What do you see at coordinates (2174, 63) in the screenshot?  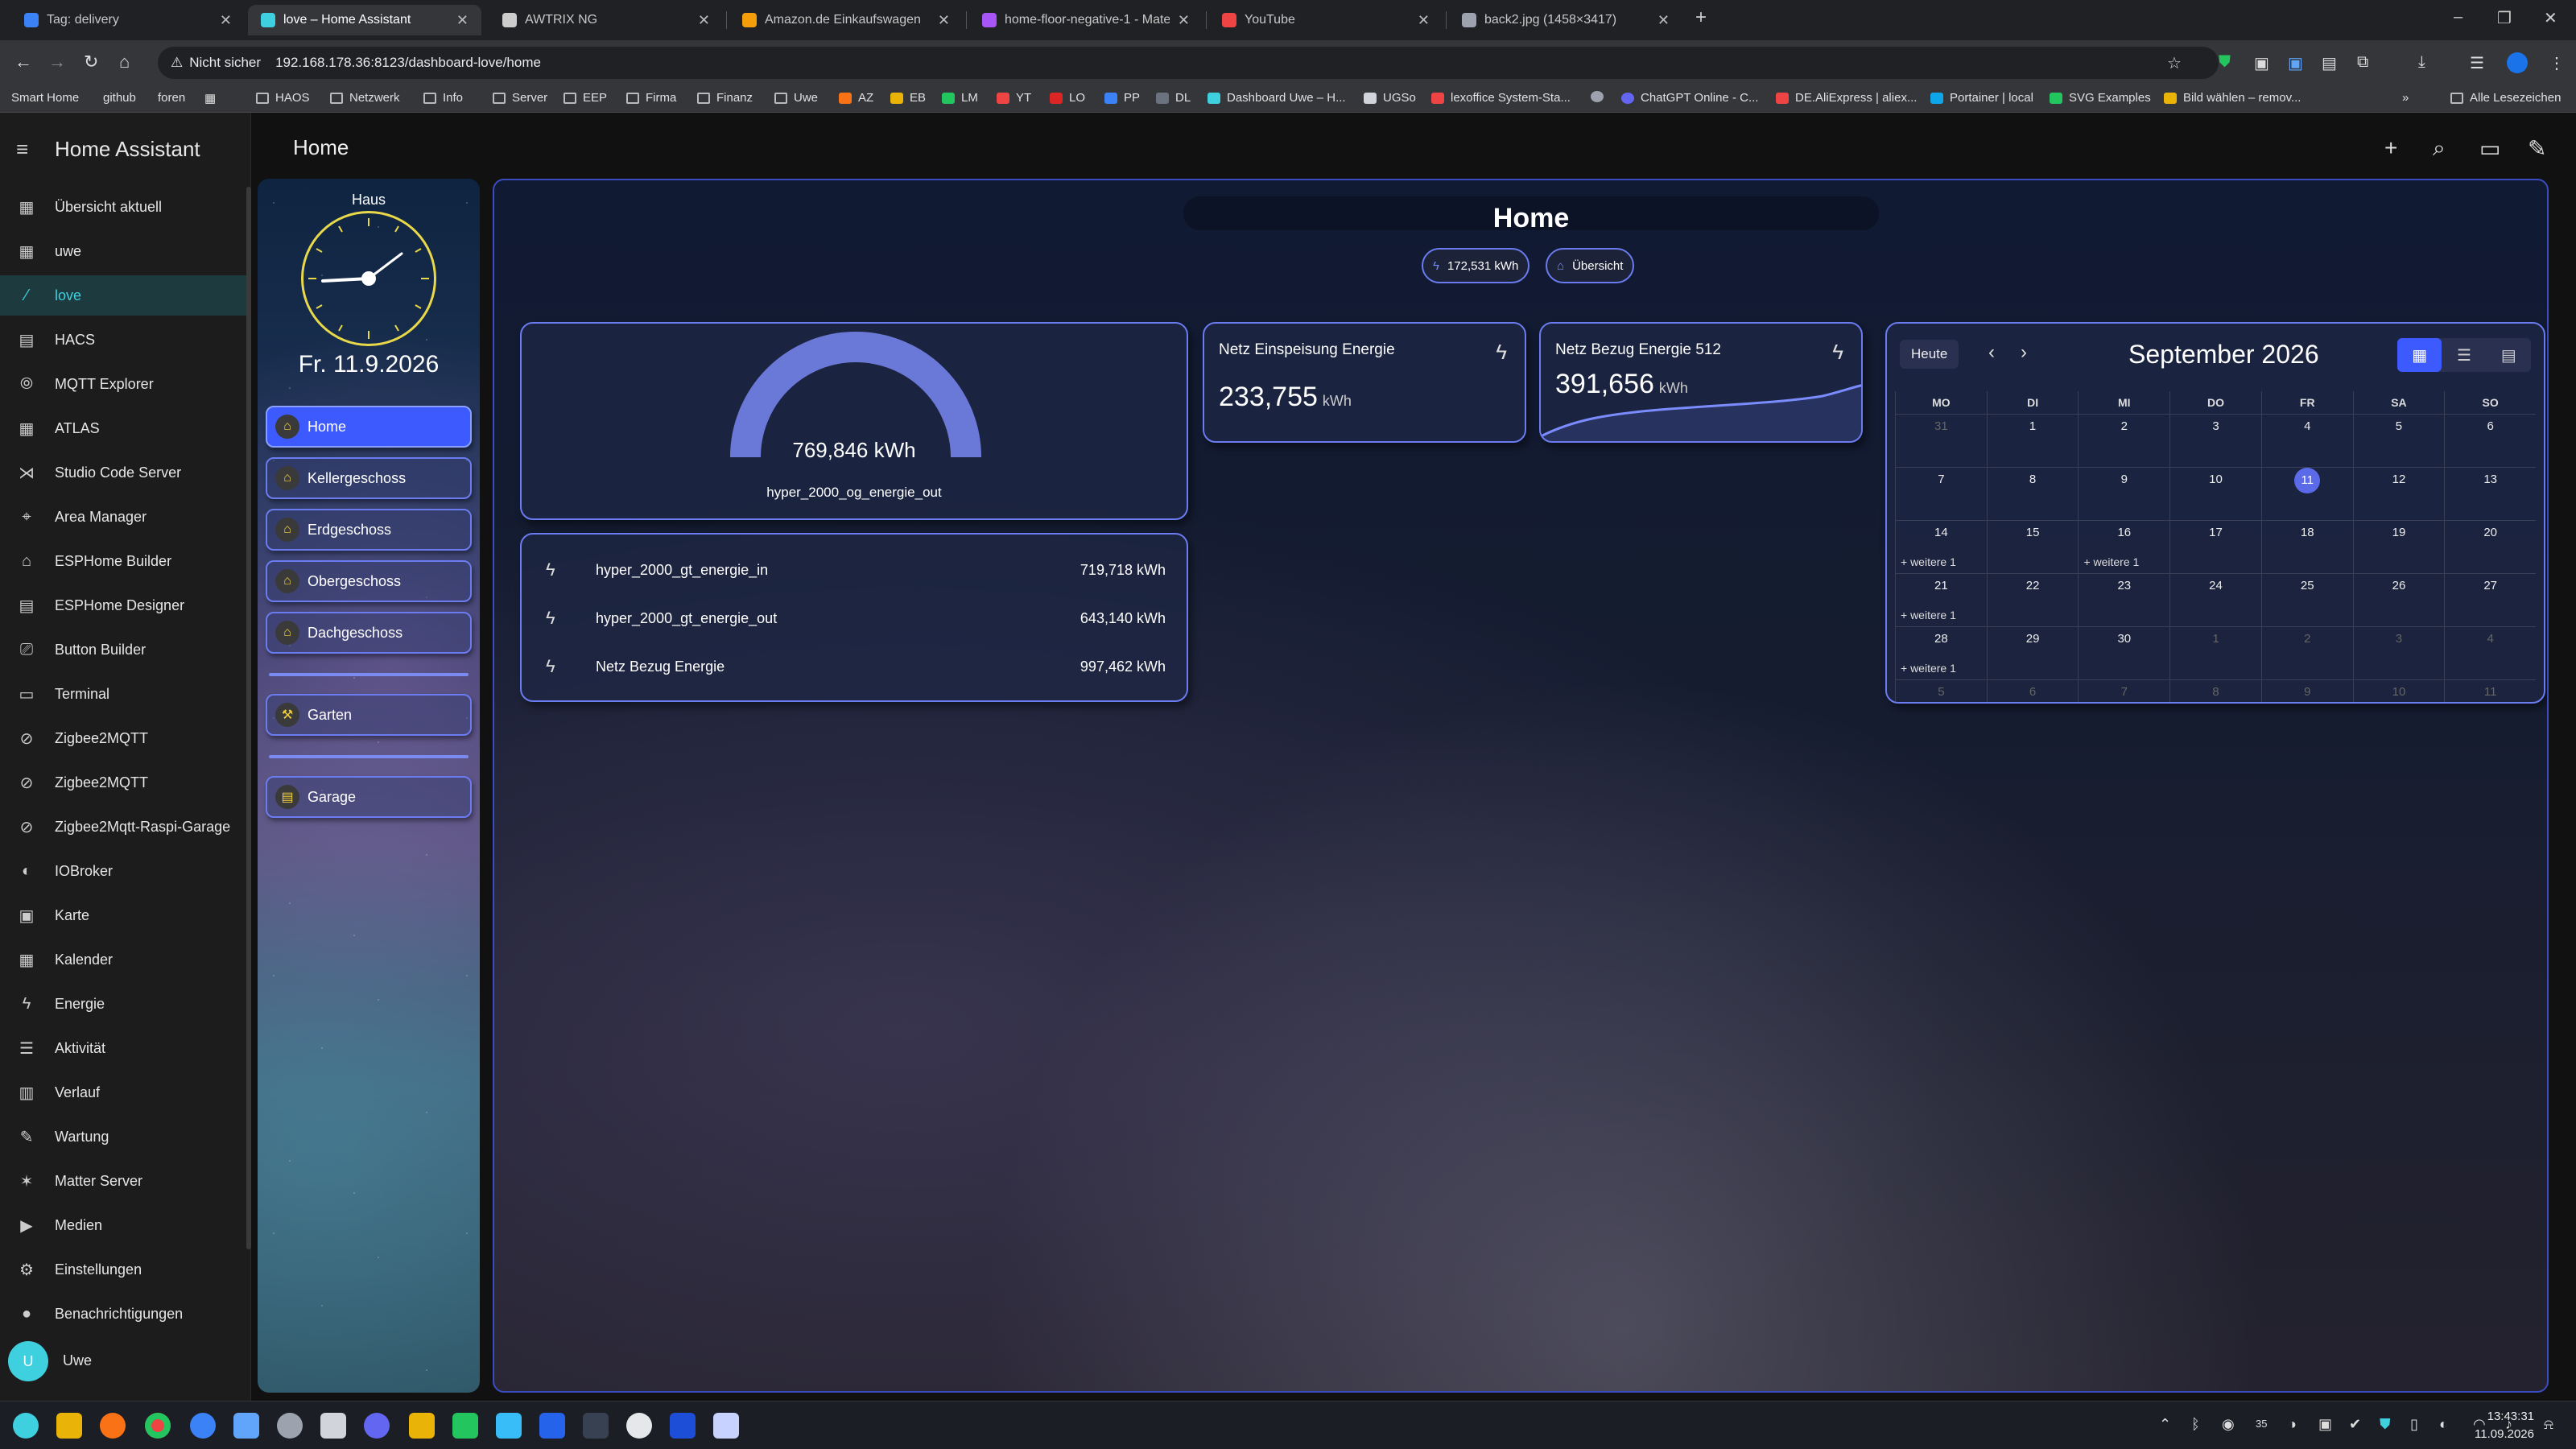 I see `bookmark-star-icon: ☆` at bounding box center [2174, 63].